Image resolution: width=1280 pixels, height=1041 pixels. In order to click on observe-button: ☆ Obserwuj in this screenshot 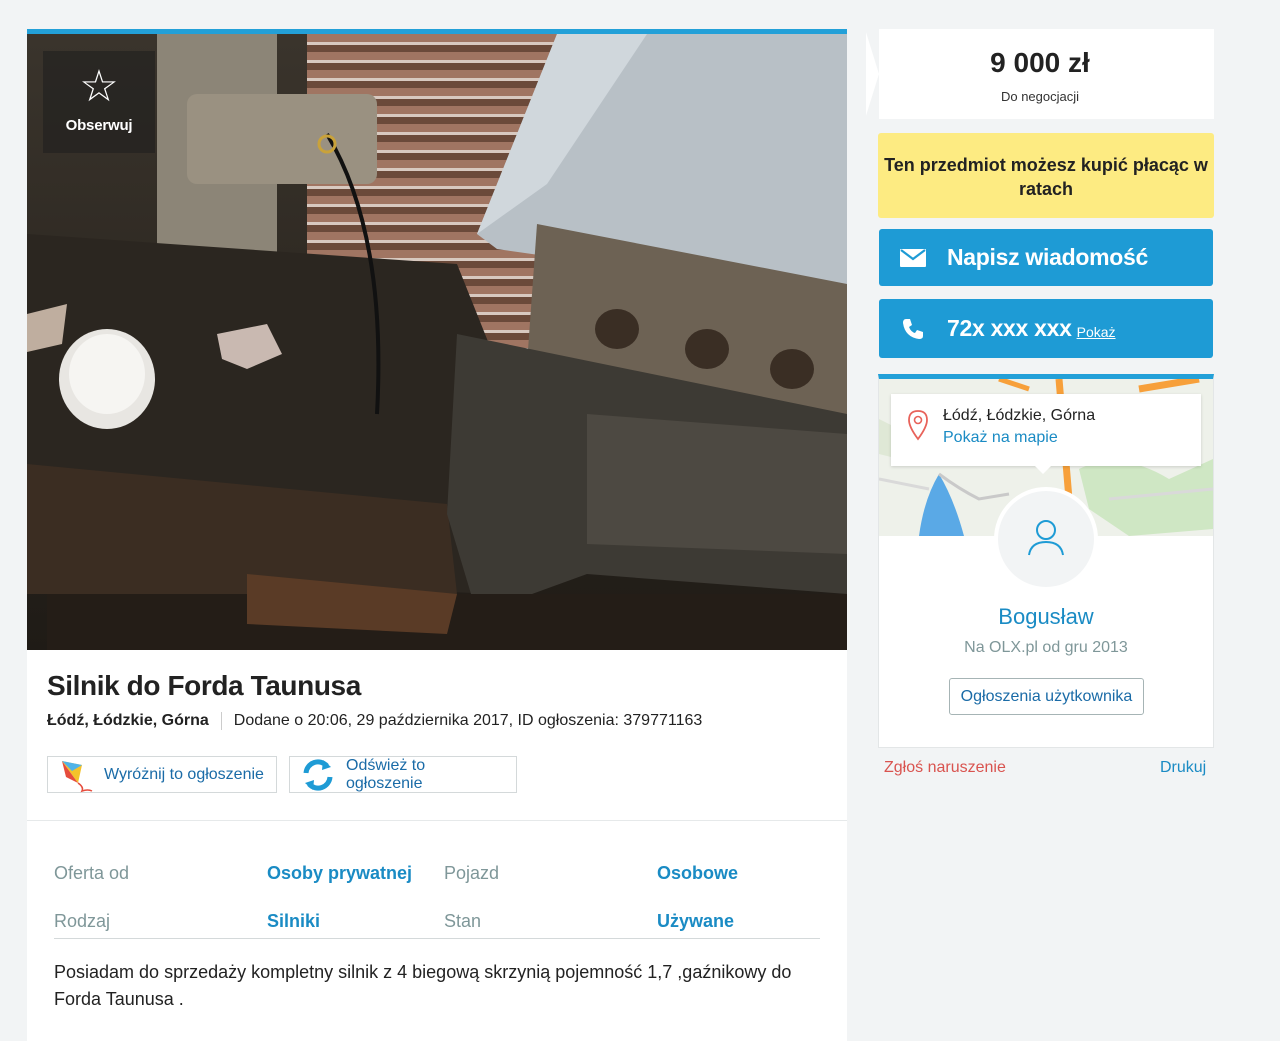, I will do `click(99, 102)`.